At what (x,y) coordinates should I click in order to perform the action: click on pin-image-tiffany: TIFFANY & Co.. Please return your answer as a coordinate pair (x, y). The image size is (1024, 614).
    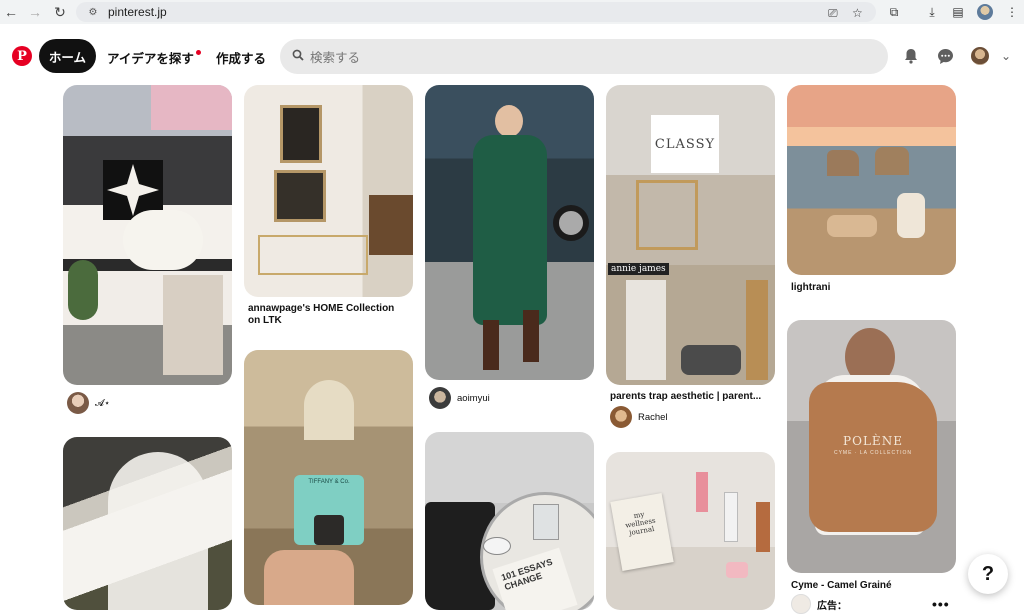
    Looking at the image, I should click on (328, 477).